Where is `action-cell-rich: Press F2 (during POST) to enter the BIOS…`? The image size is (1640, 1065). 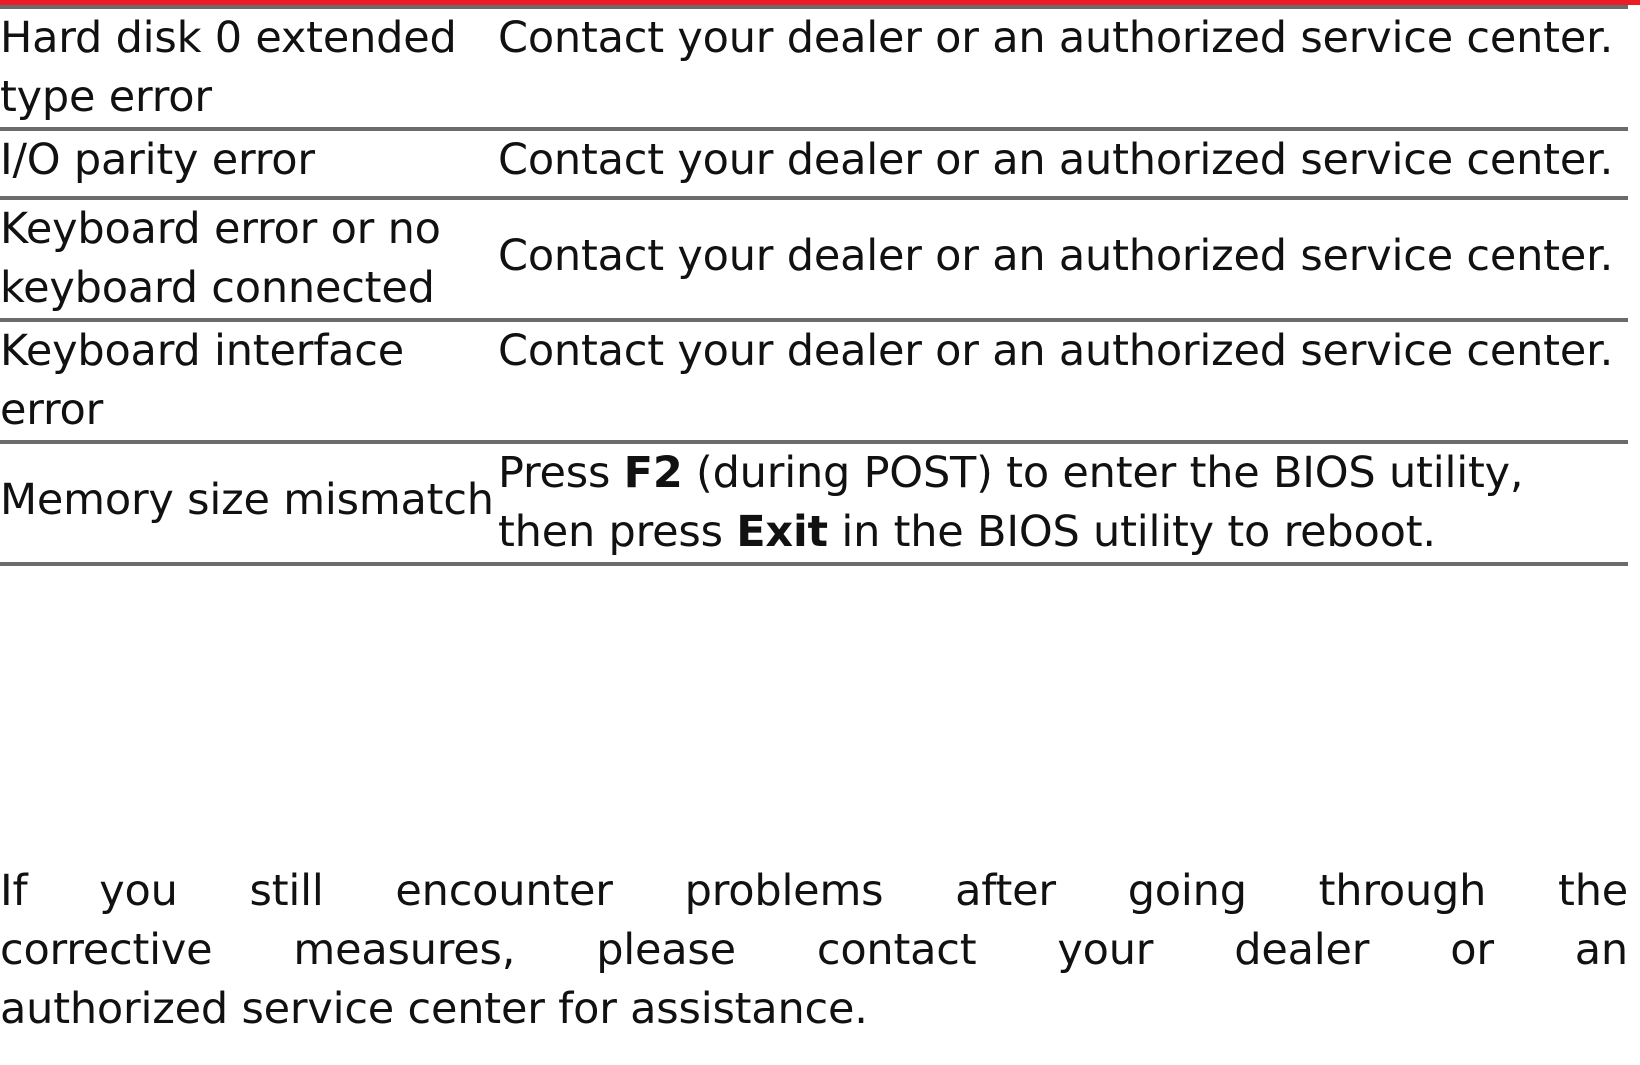
action-cell-rich: Press F2 (during POST) to enter the BIOS… is located at coordinates (1063, 504).